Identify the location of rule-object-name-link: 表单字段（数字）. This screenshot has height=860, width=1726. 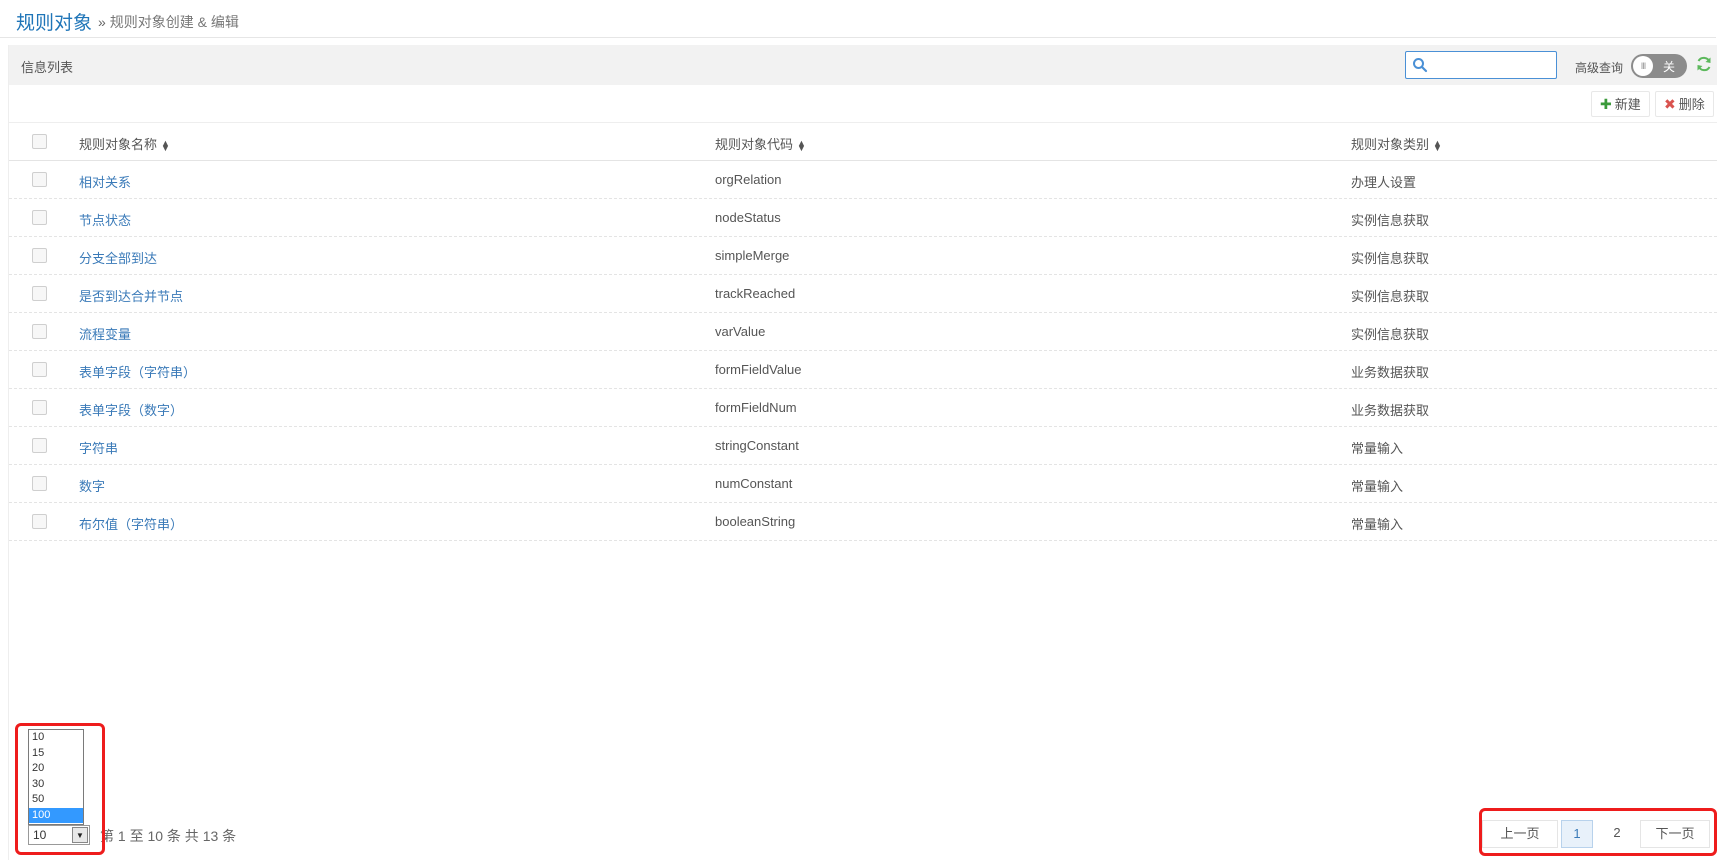
(131, 409).